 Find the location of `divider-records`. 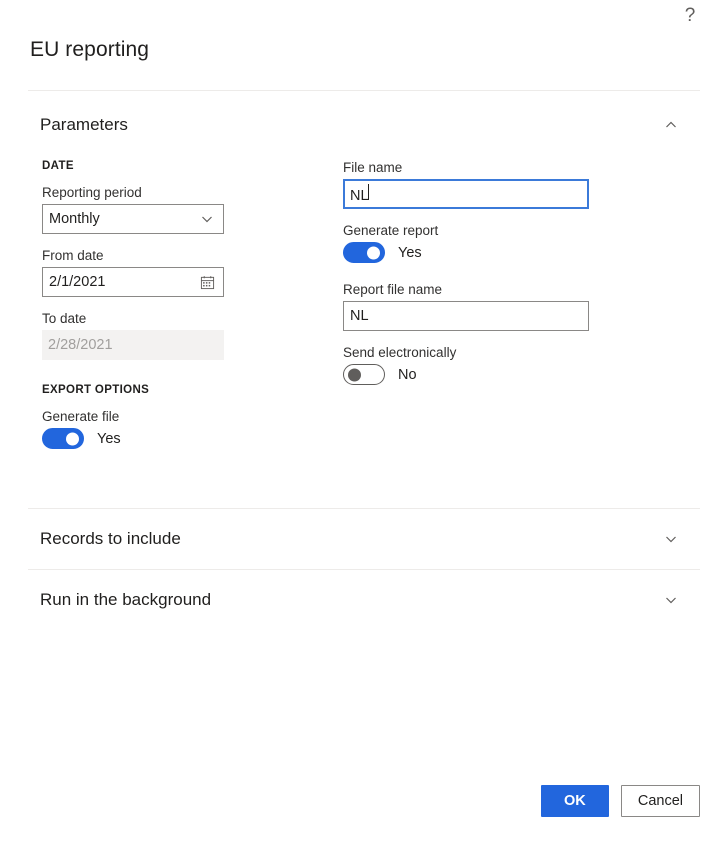

divider-records is located at coordinates (364, 569).